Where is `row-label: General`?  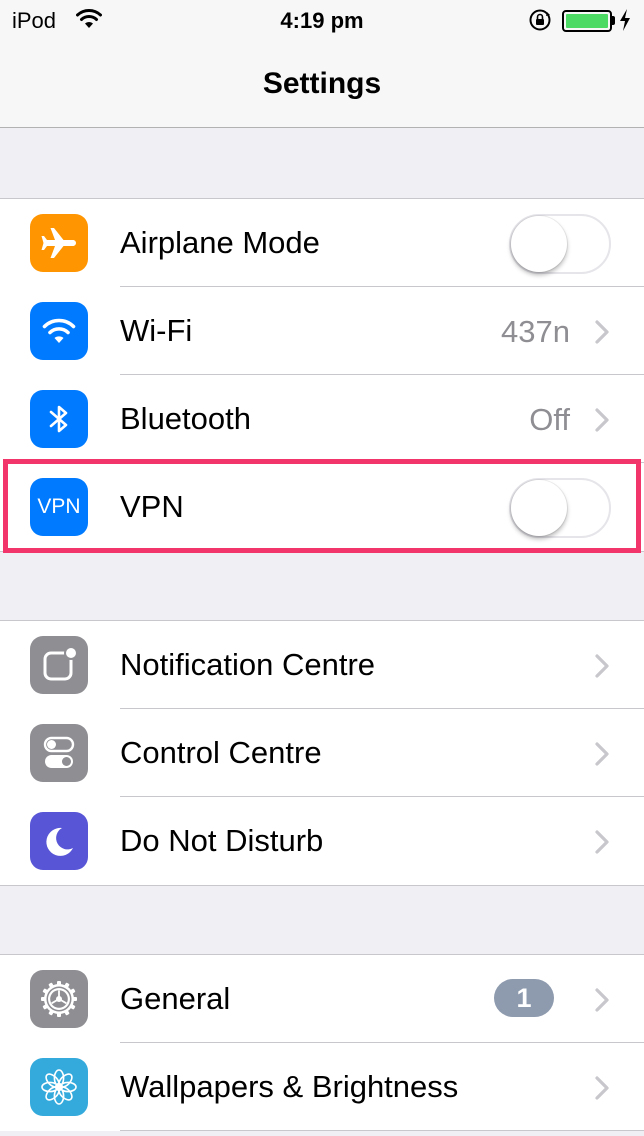 row-label: General is located at coordinates (175, 998).